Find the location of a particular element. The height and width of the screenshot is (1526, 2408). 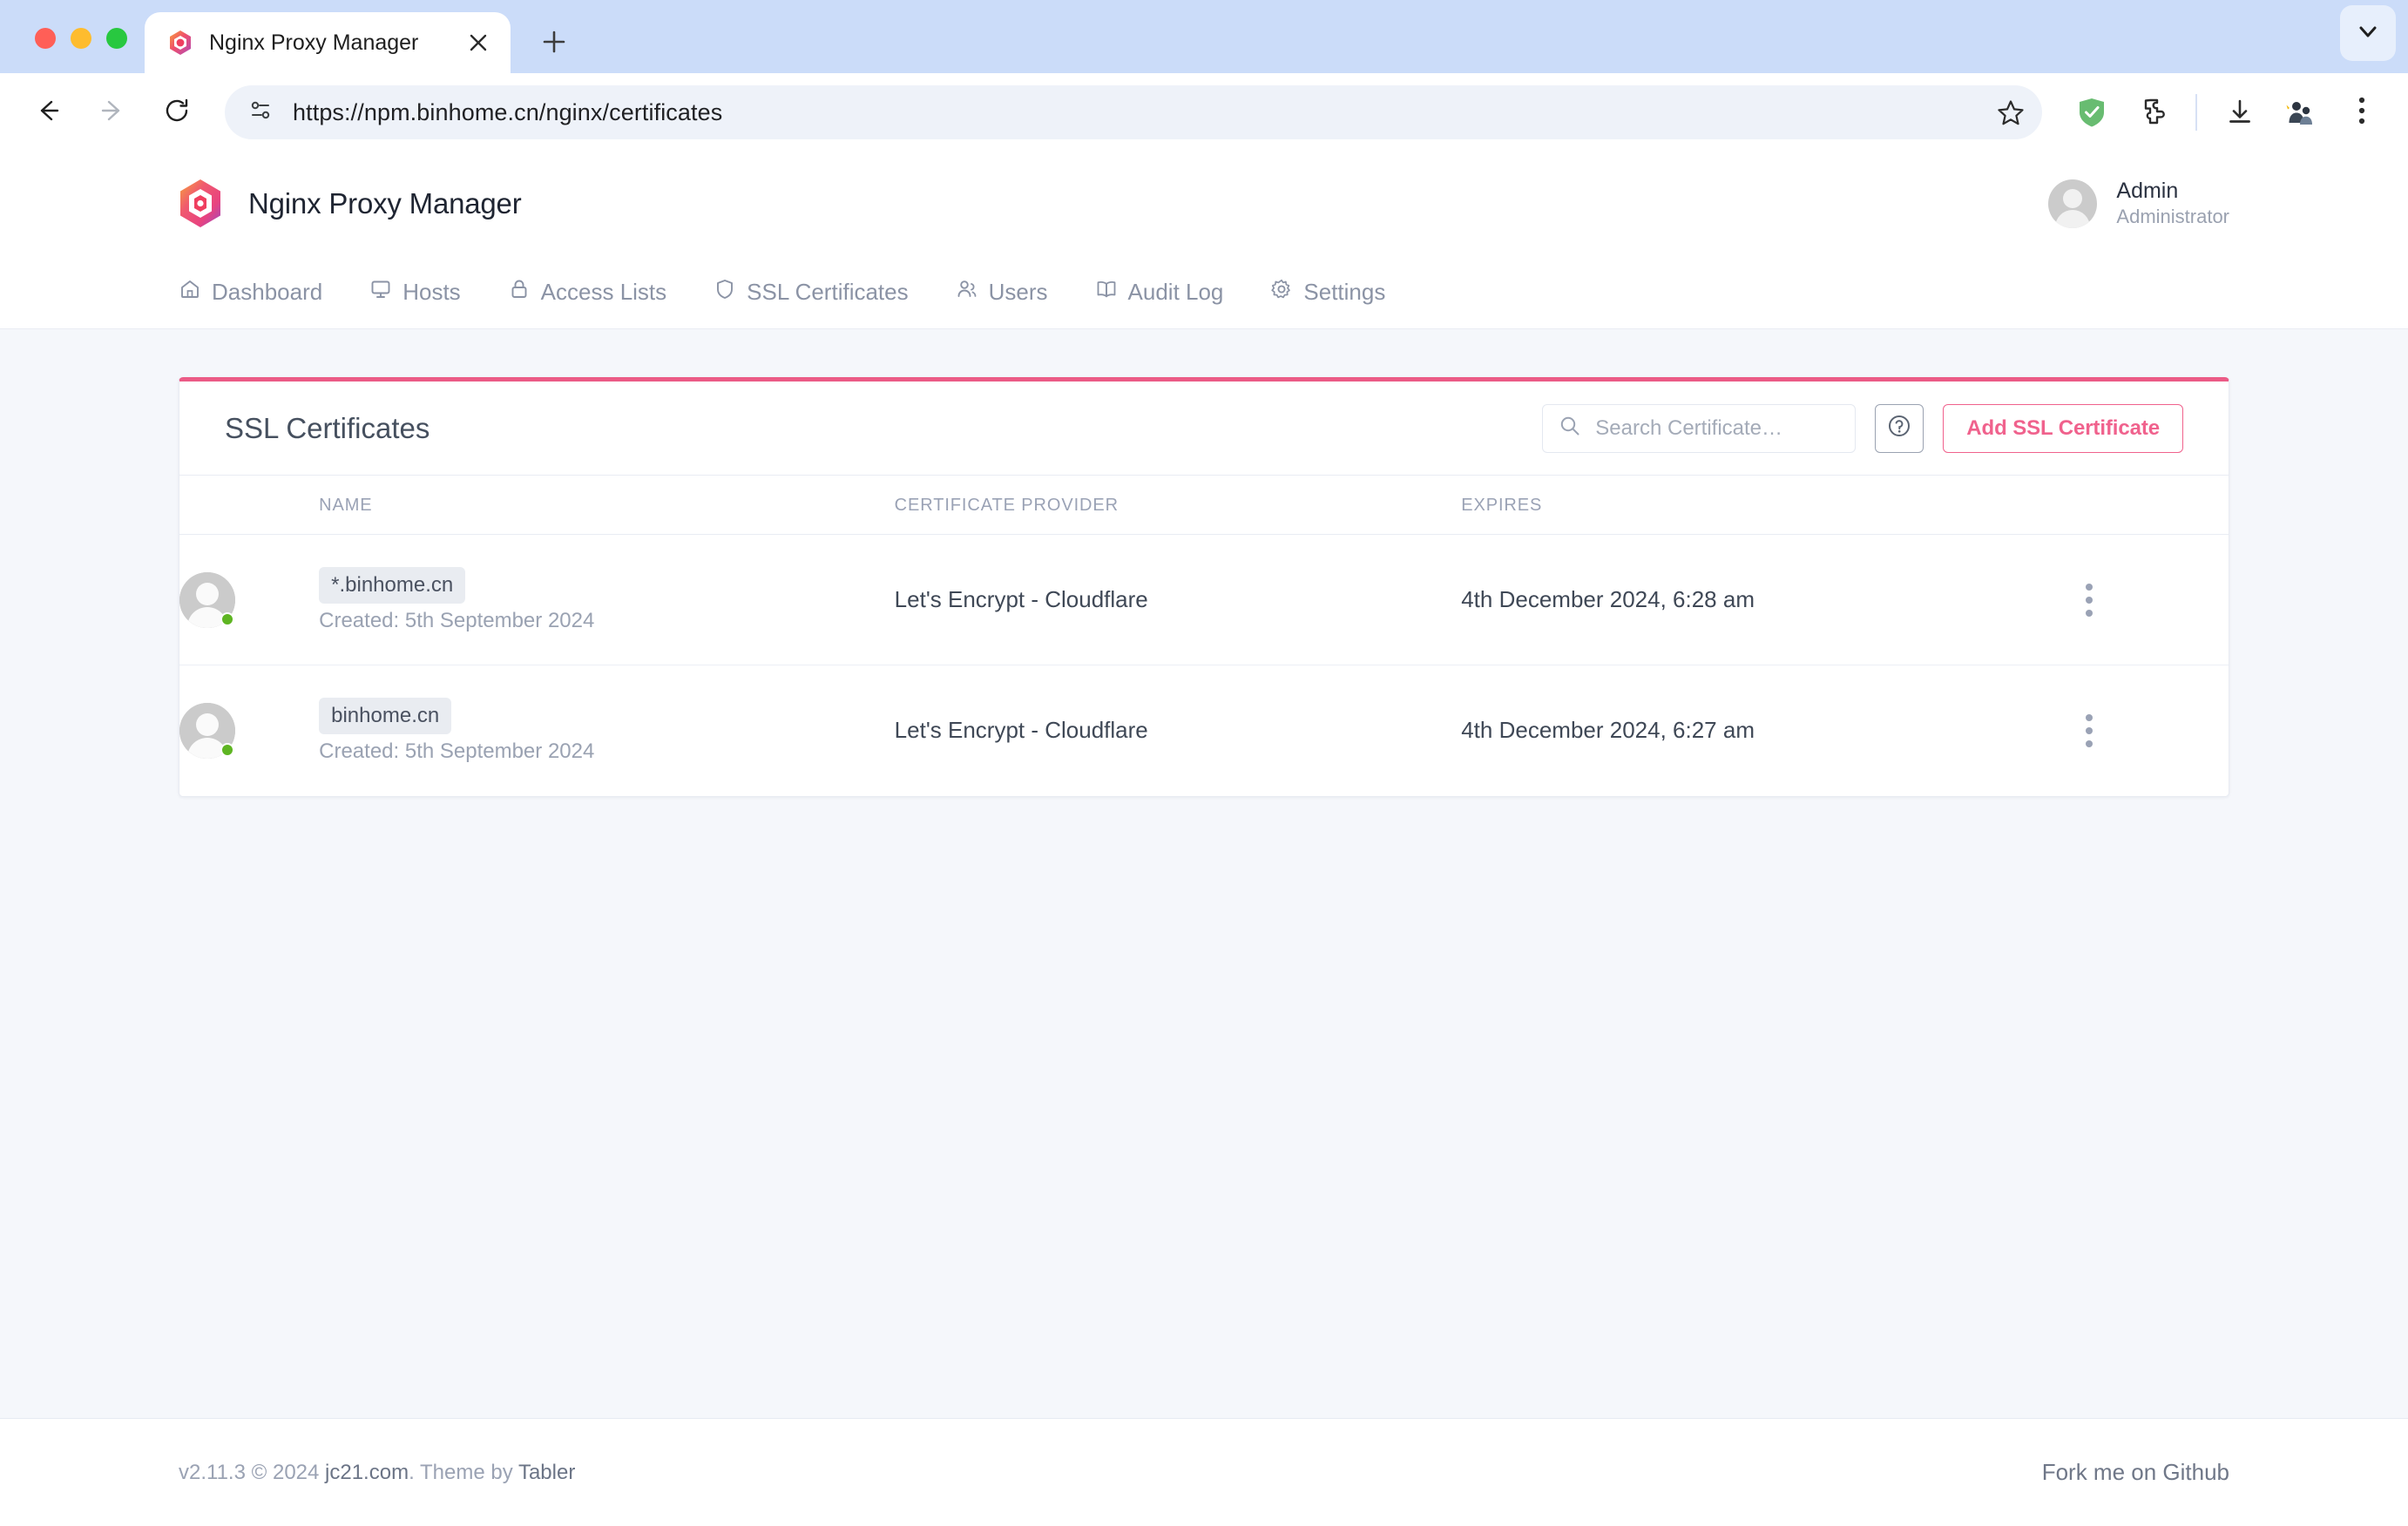

three-dot-menu-icon is located at coordinates (2361, 113).